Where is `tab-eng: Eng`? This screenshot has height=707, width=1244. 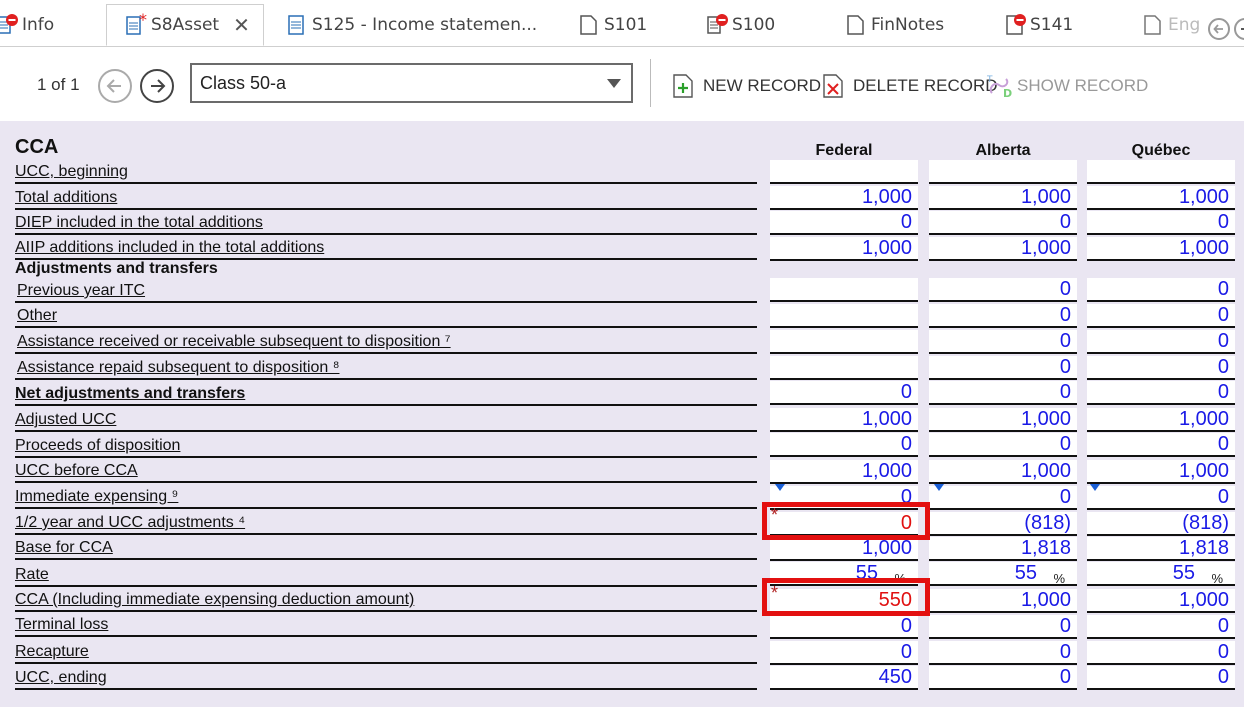
tab-eng: Eng is located at coordinates (1171, 25).